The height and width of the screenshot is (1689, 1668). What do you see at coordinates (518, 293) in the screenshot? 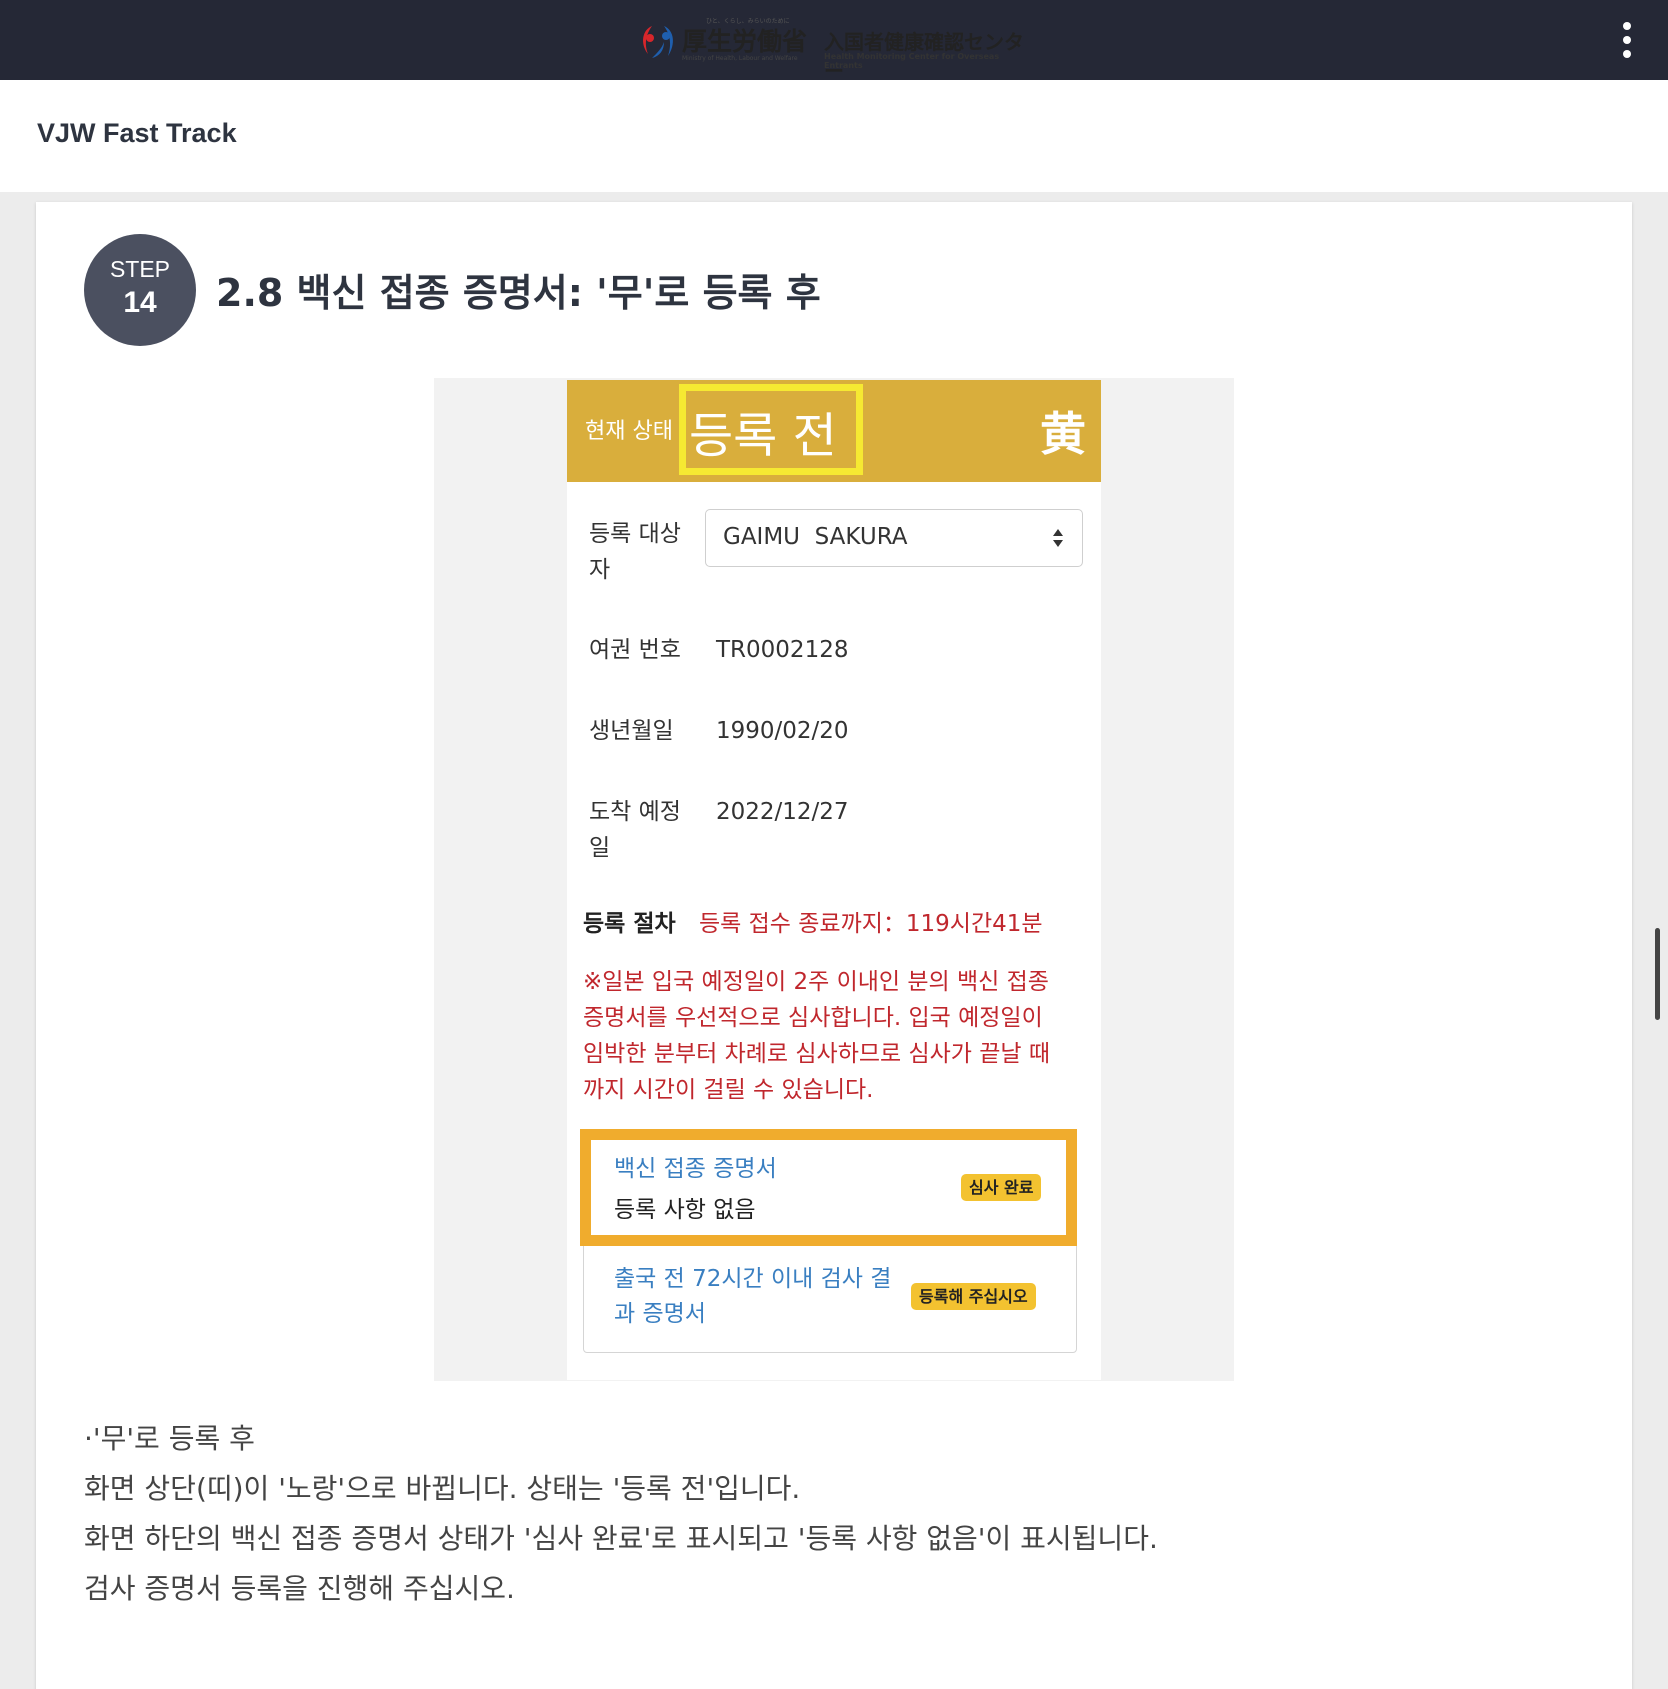
I see `step-title: 2.8 백신 접종 증명서: '무'로 등록 후` at bounding box center [518, 293].